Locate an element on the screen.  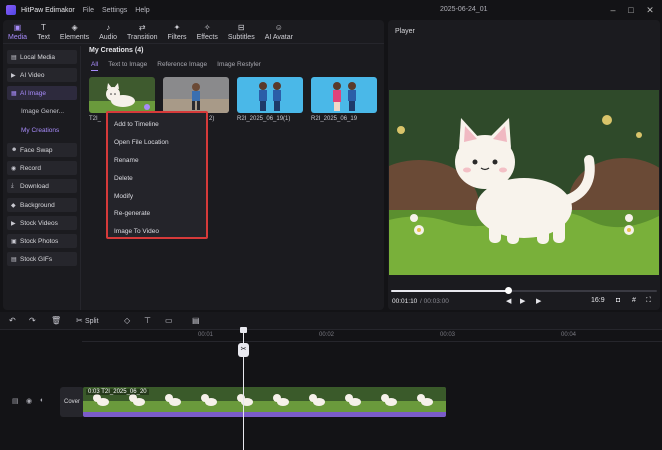
split-button: ✂ Split is located at coordinates (87, 320).